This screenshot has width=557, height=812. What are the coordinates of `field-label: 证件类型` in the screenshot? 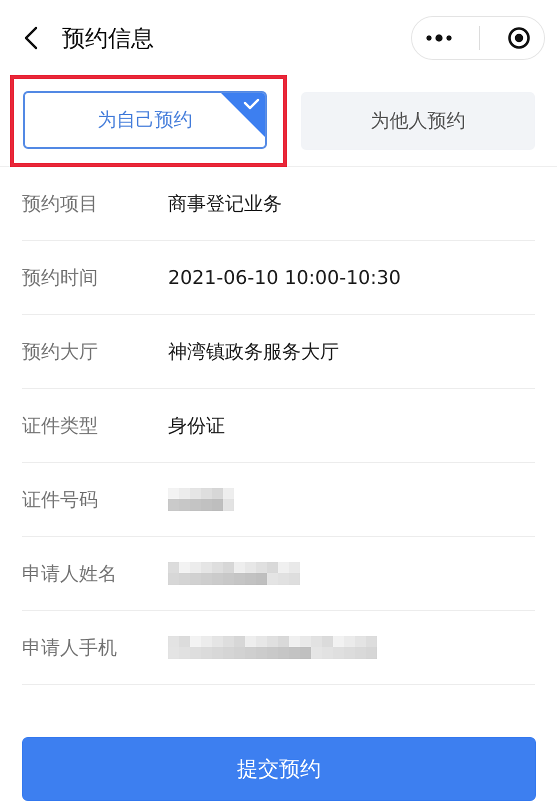 It's located at (60, 426).